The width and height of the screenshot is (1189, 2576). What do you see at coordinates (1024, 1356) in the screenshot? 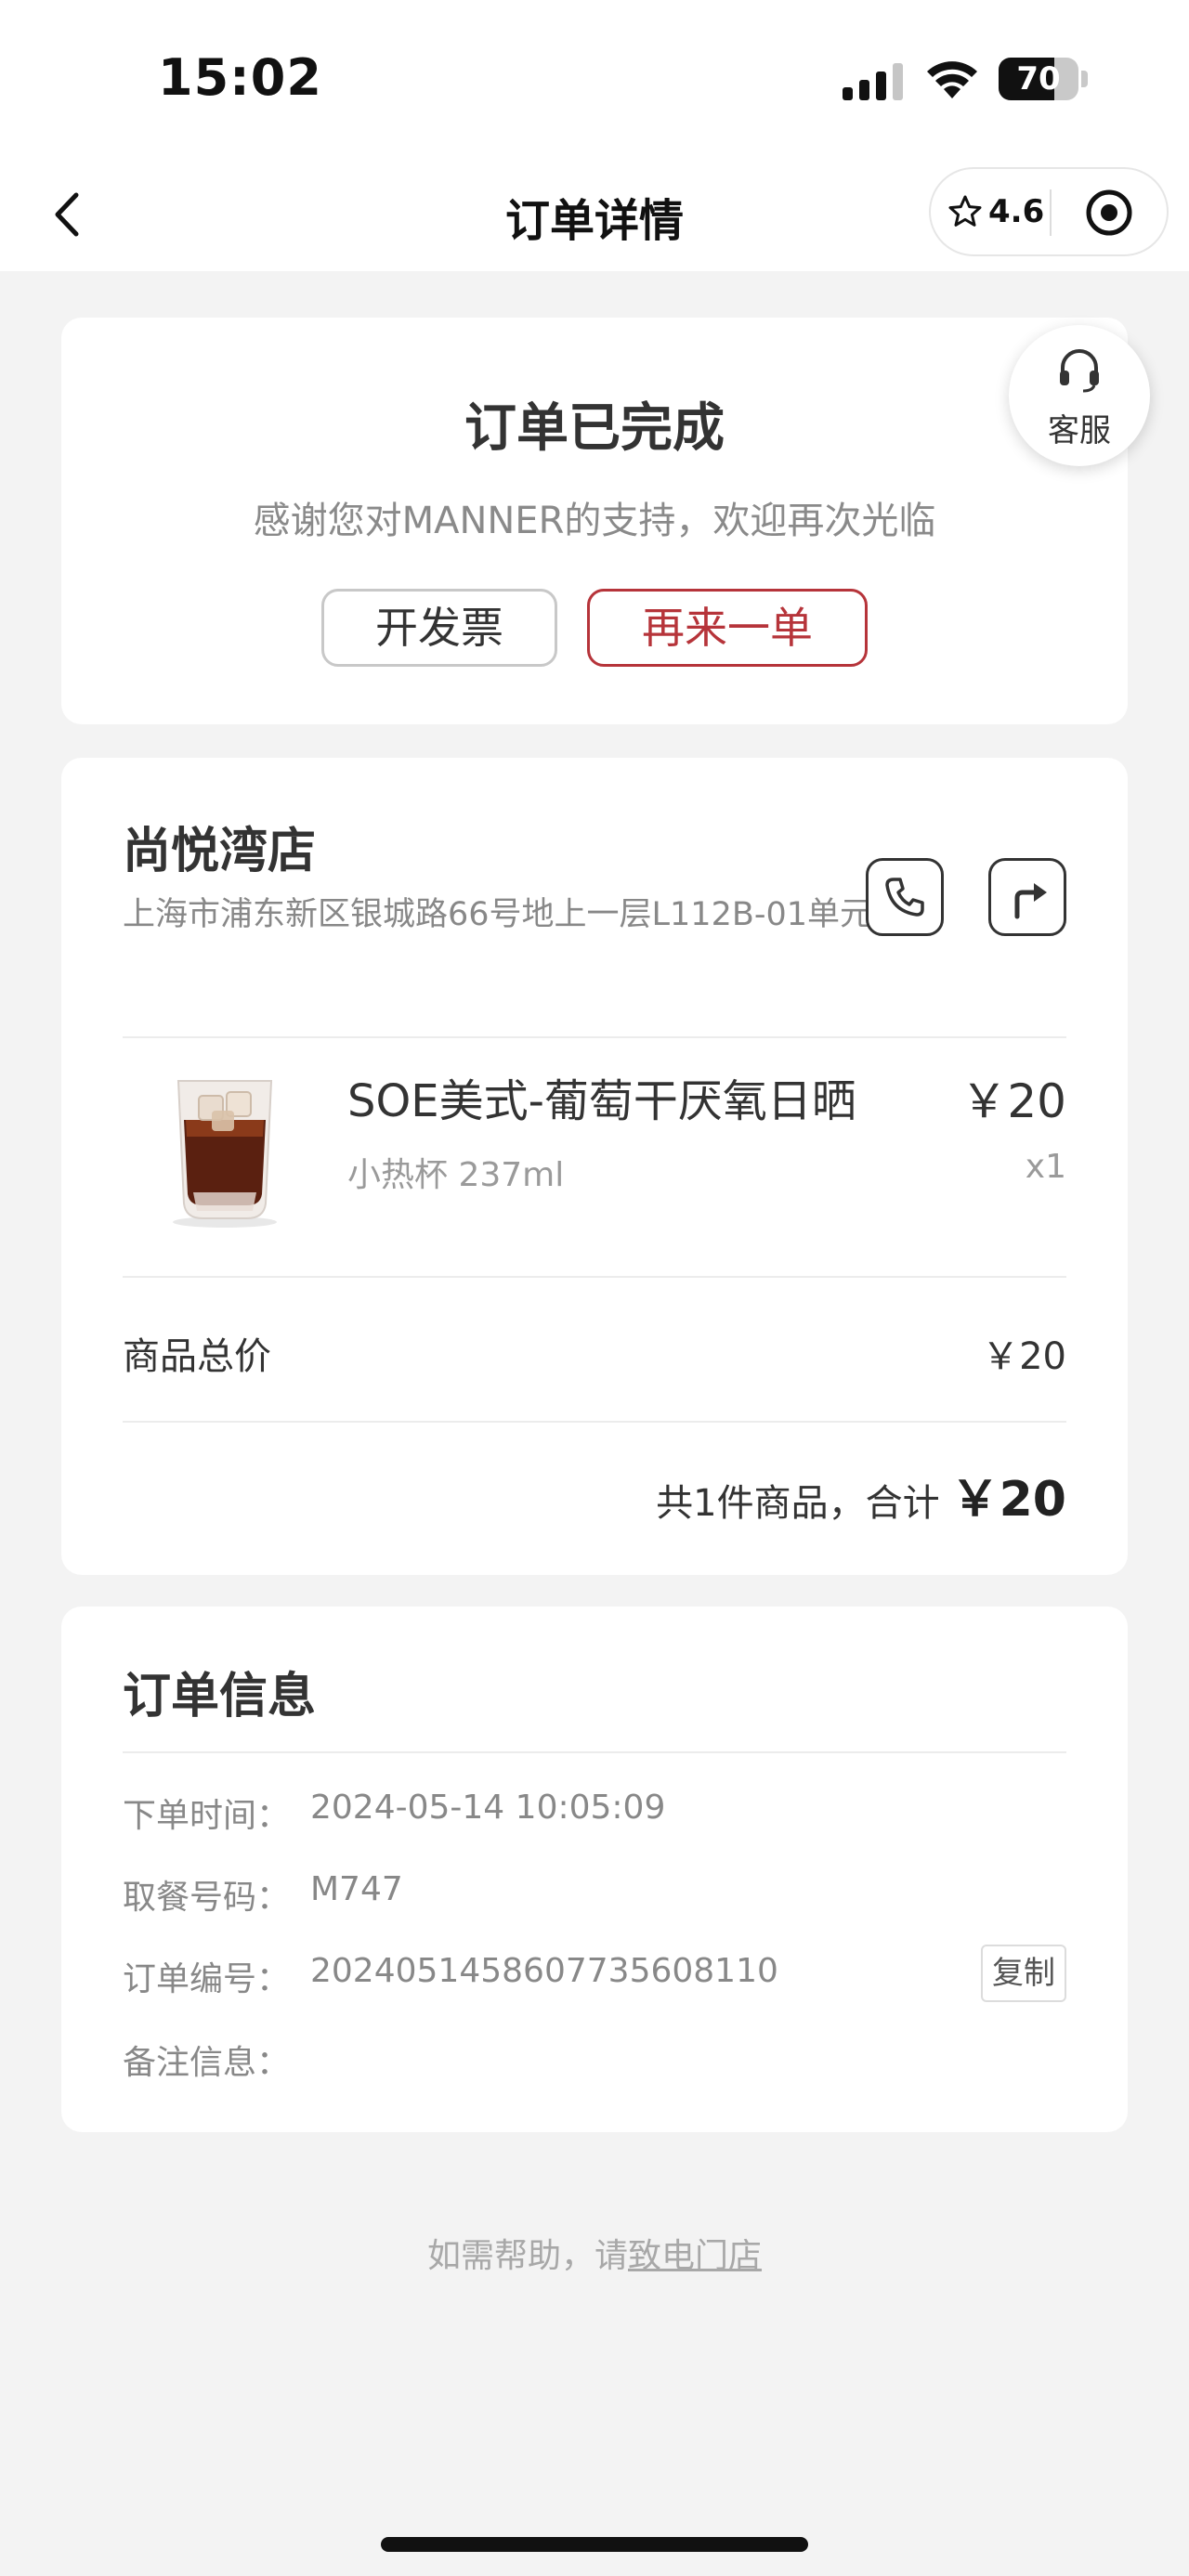
I see `subtotal-value: ￥20` at bounding box center [1024, 1356].